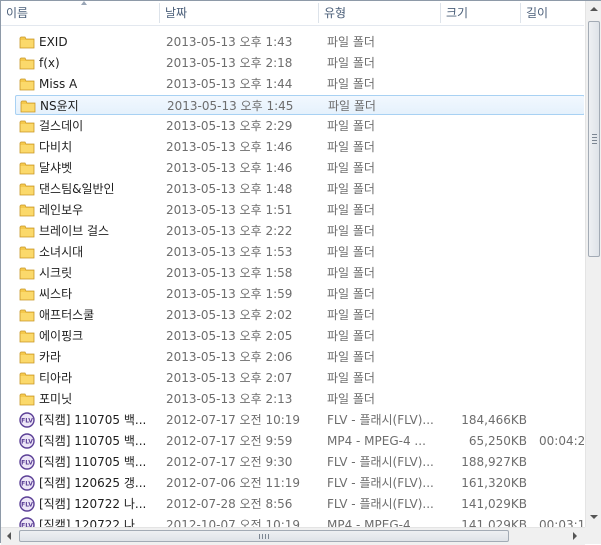 The width and height of the screenshot is (601, 545). I want to click on column-header-date-label: 날짜, so click(176, 13).